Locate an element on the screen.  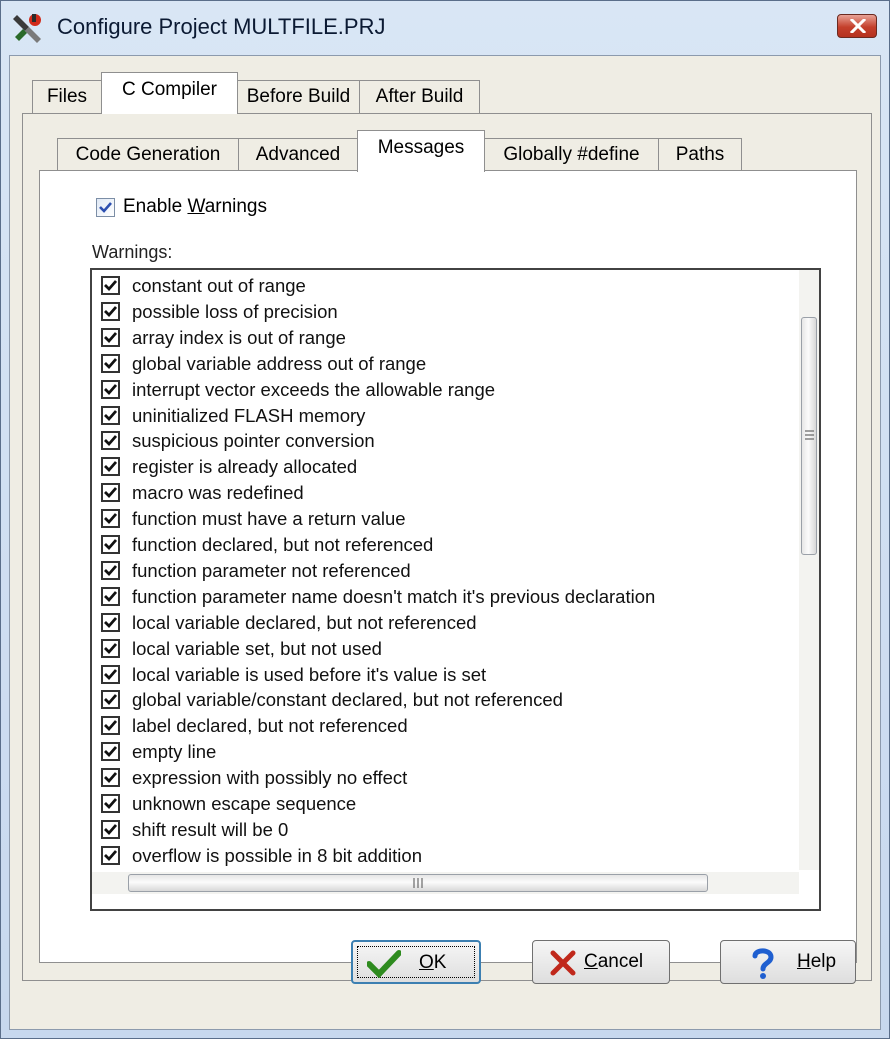
warning-item: possible loss of precision is located at coordinates (452, 312).